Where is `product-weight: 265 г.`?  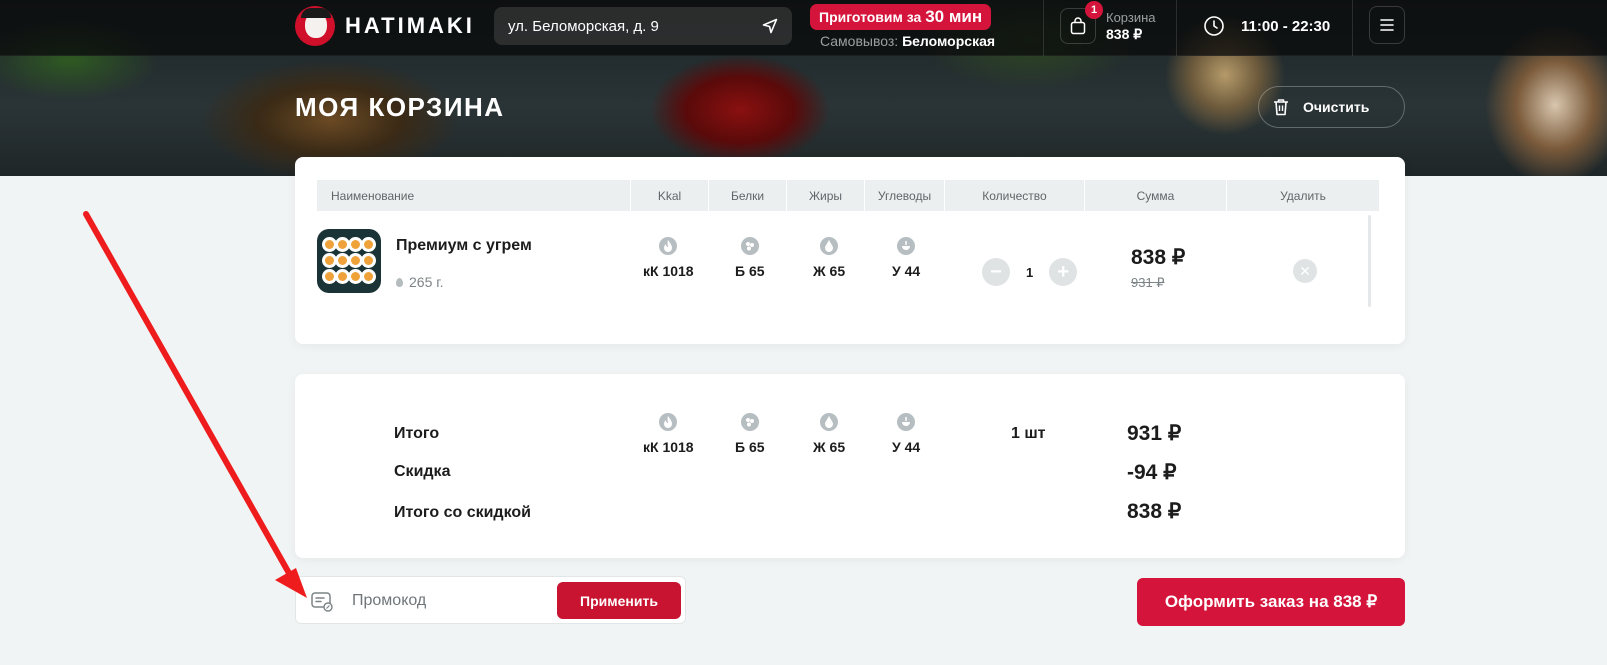
product-weight: 265 г. is located at coordinates (420, 282).